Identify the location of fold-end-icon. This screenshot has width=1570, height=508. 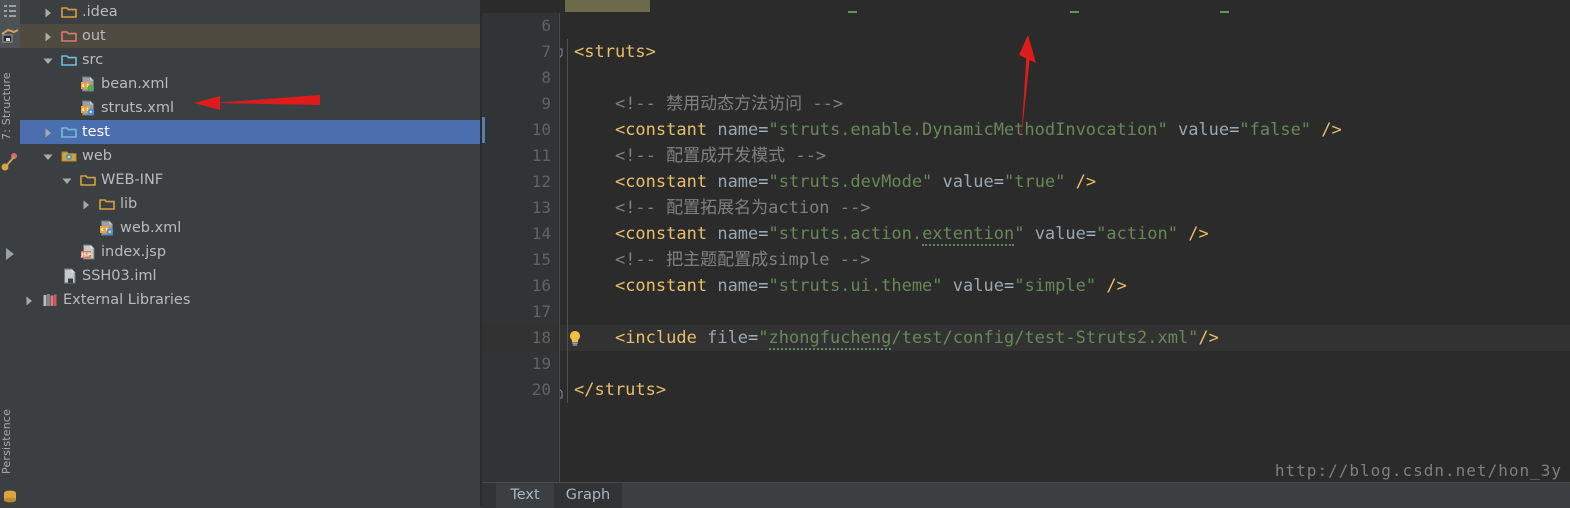
(562, 391).